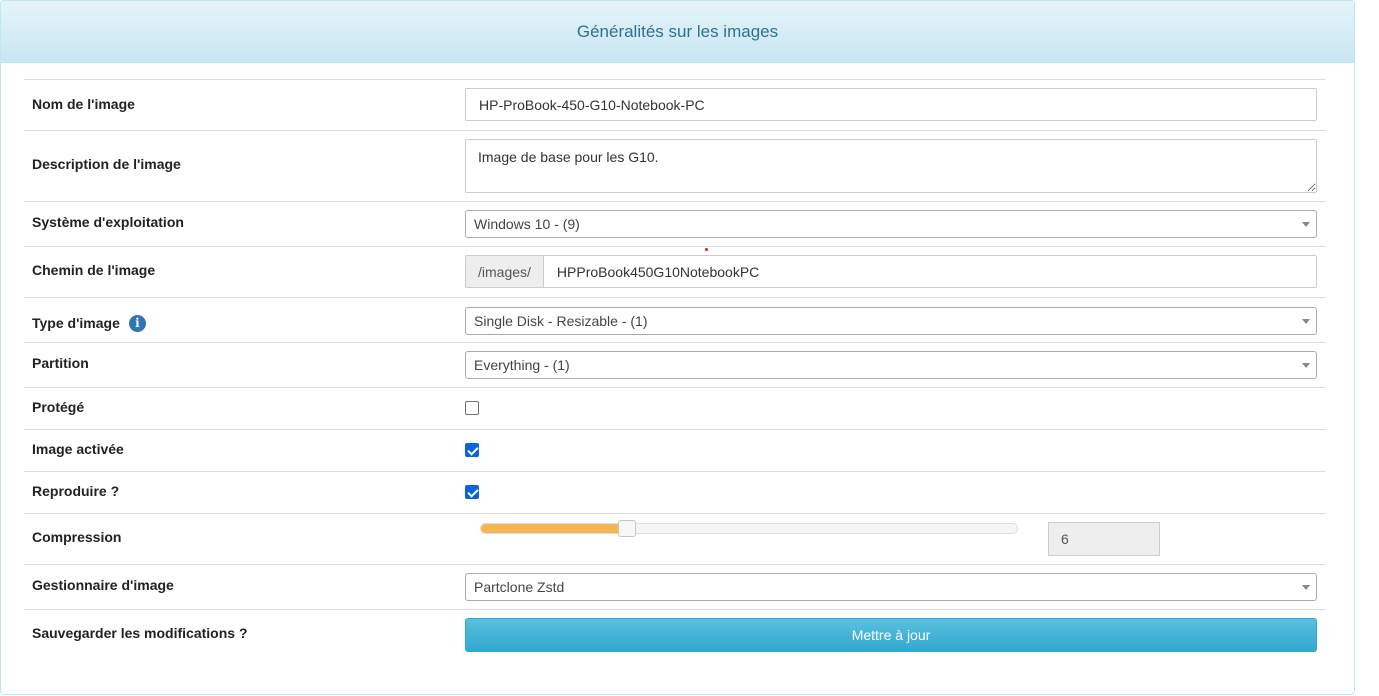 Image resolution: width=1379 pixels, height=696 pixels. I want to click on protected-checkbox, so click(472, 408).